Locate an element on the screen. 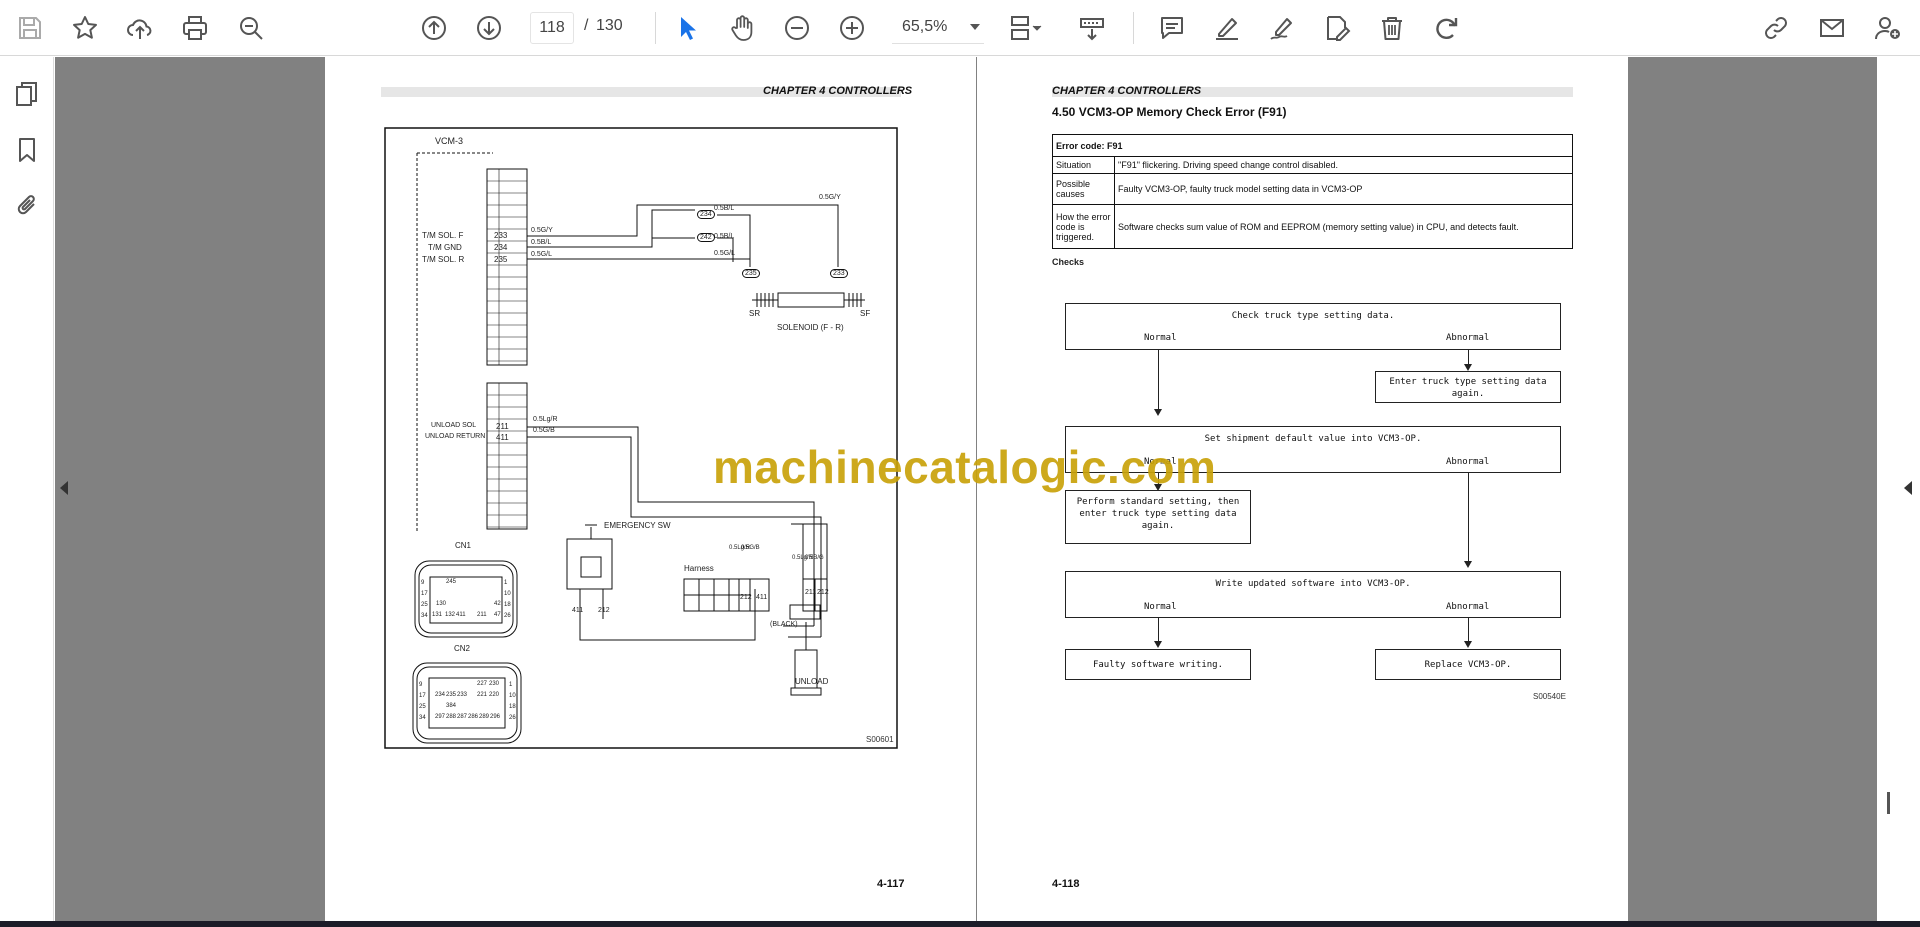  expand-right-panel-icon is located at coordinates (1908, 488).